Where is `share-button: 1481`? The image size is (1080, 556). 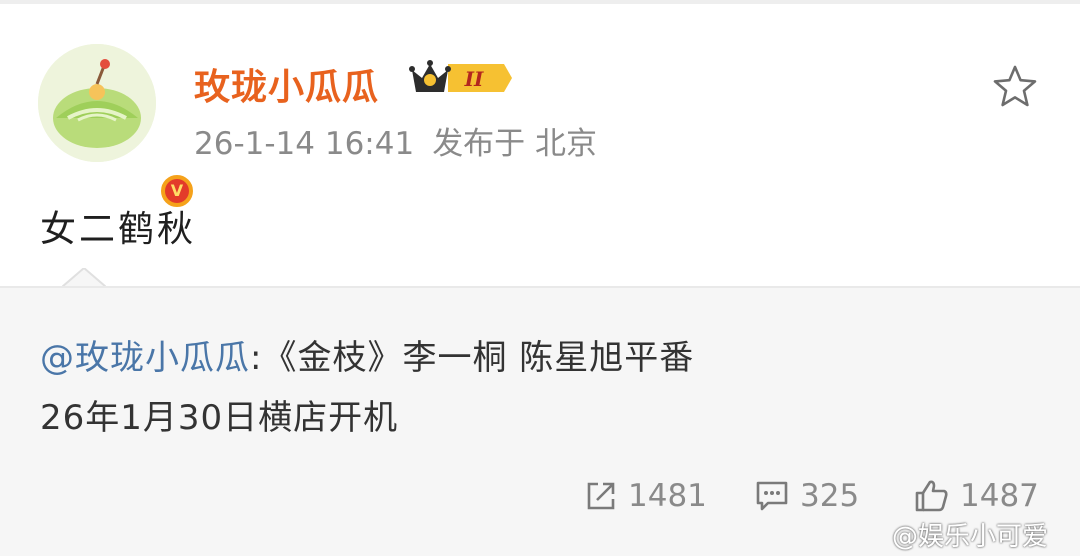
share-button: 1481 is located at coordinates (645, 496).